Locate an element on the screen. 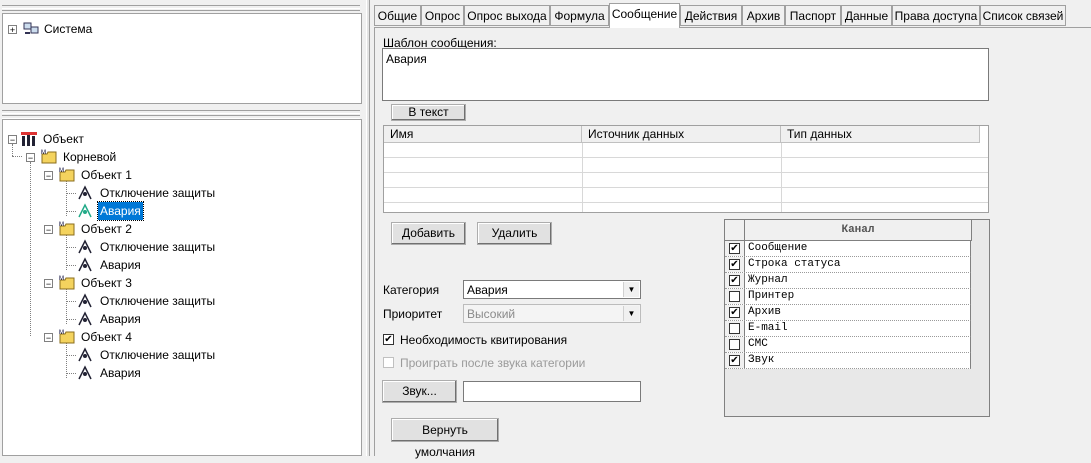 Image resolution: width=1091 pixels, height=463 pixels. tree-item-label: Корневой is located at coordinates (90, 157).